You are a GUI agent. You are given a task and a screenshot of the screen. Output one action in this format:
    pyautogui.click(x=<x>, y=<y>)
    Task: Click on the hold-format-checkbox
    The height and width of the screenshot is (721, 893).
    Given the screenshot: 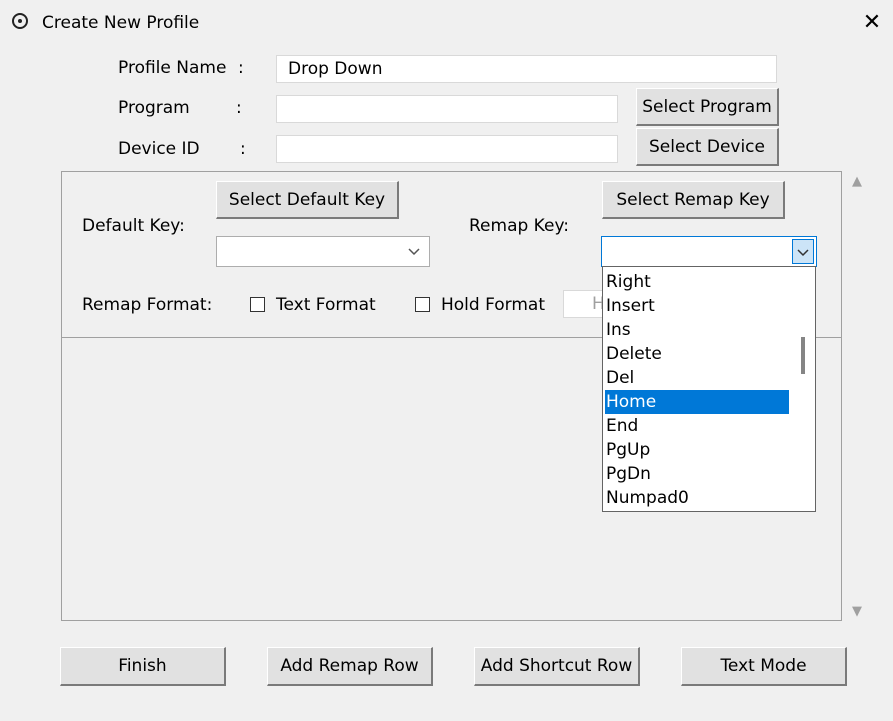 What is the action you would take?
    pyautogui.click(x=422, y=304)
    